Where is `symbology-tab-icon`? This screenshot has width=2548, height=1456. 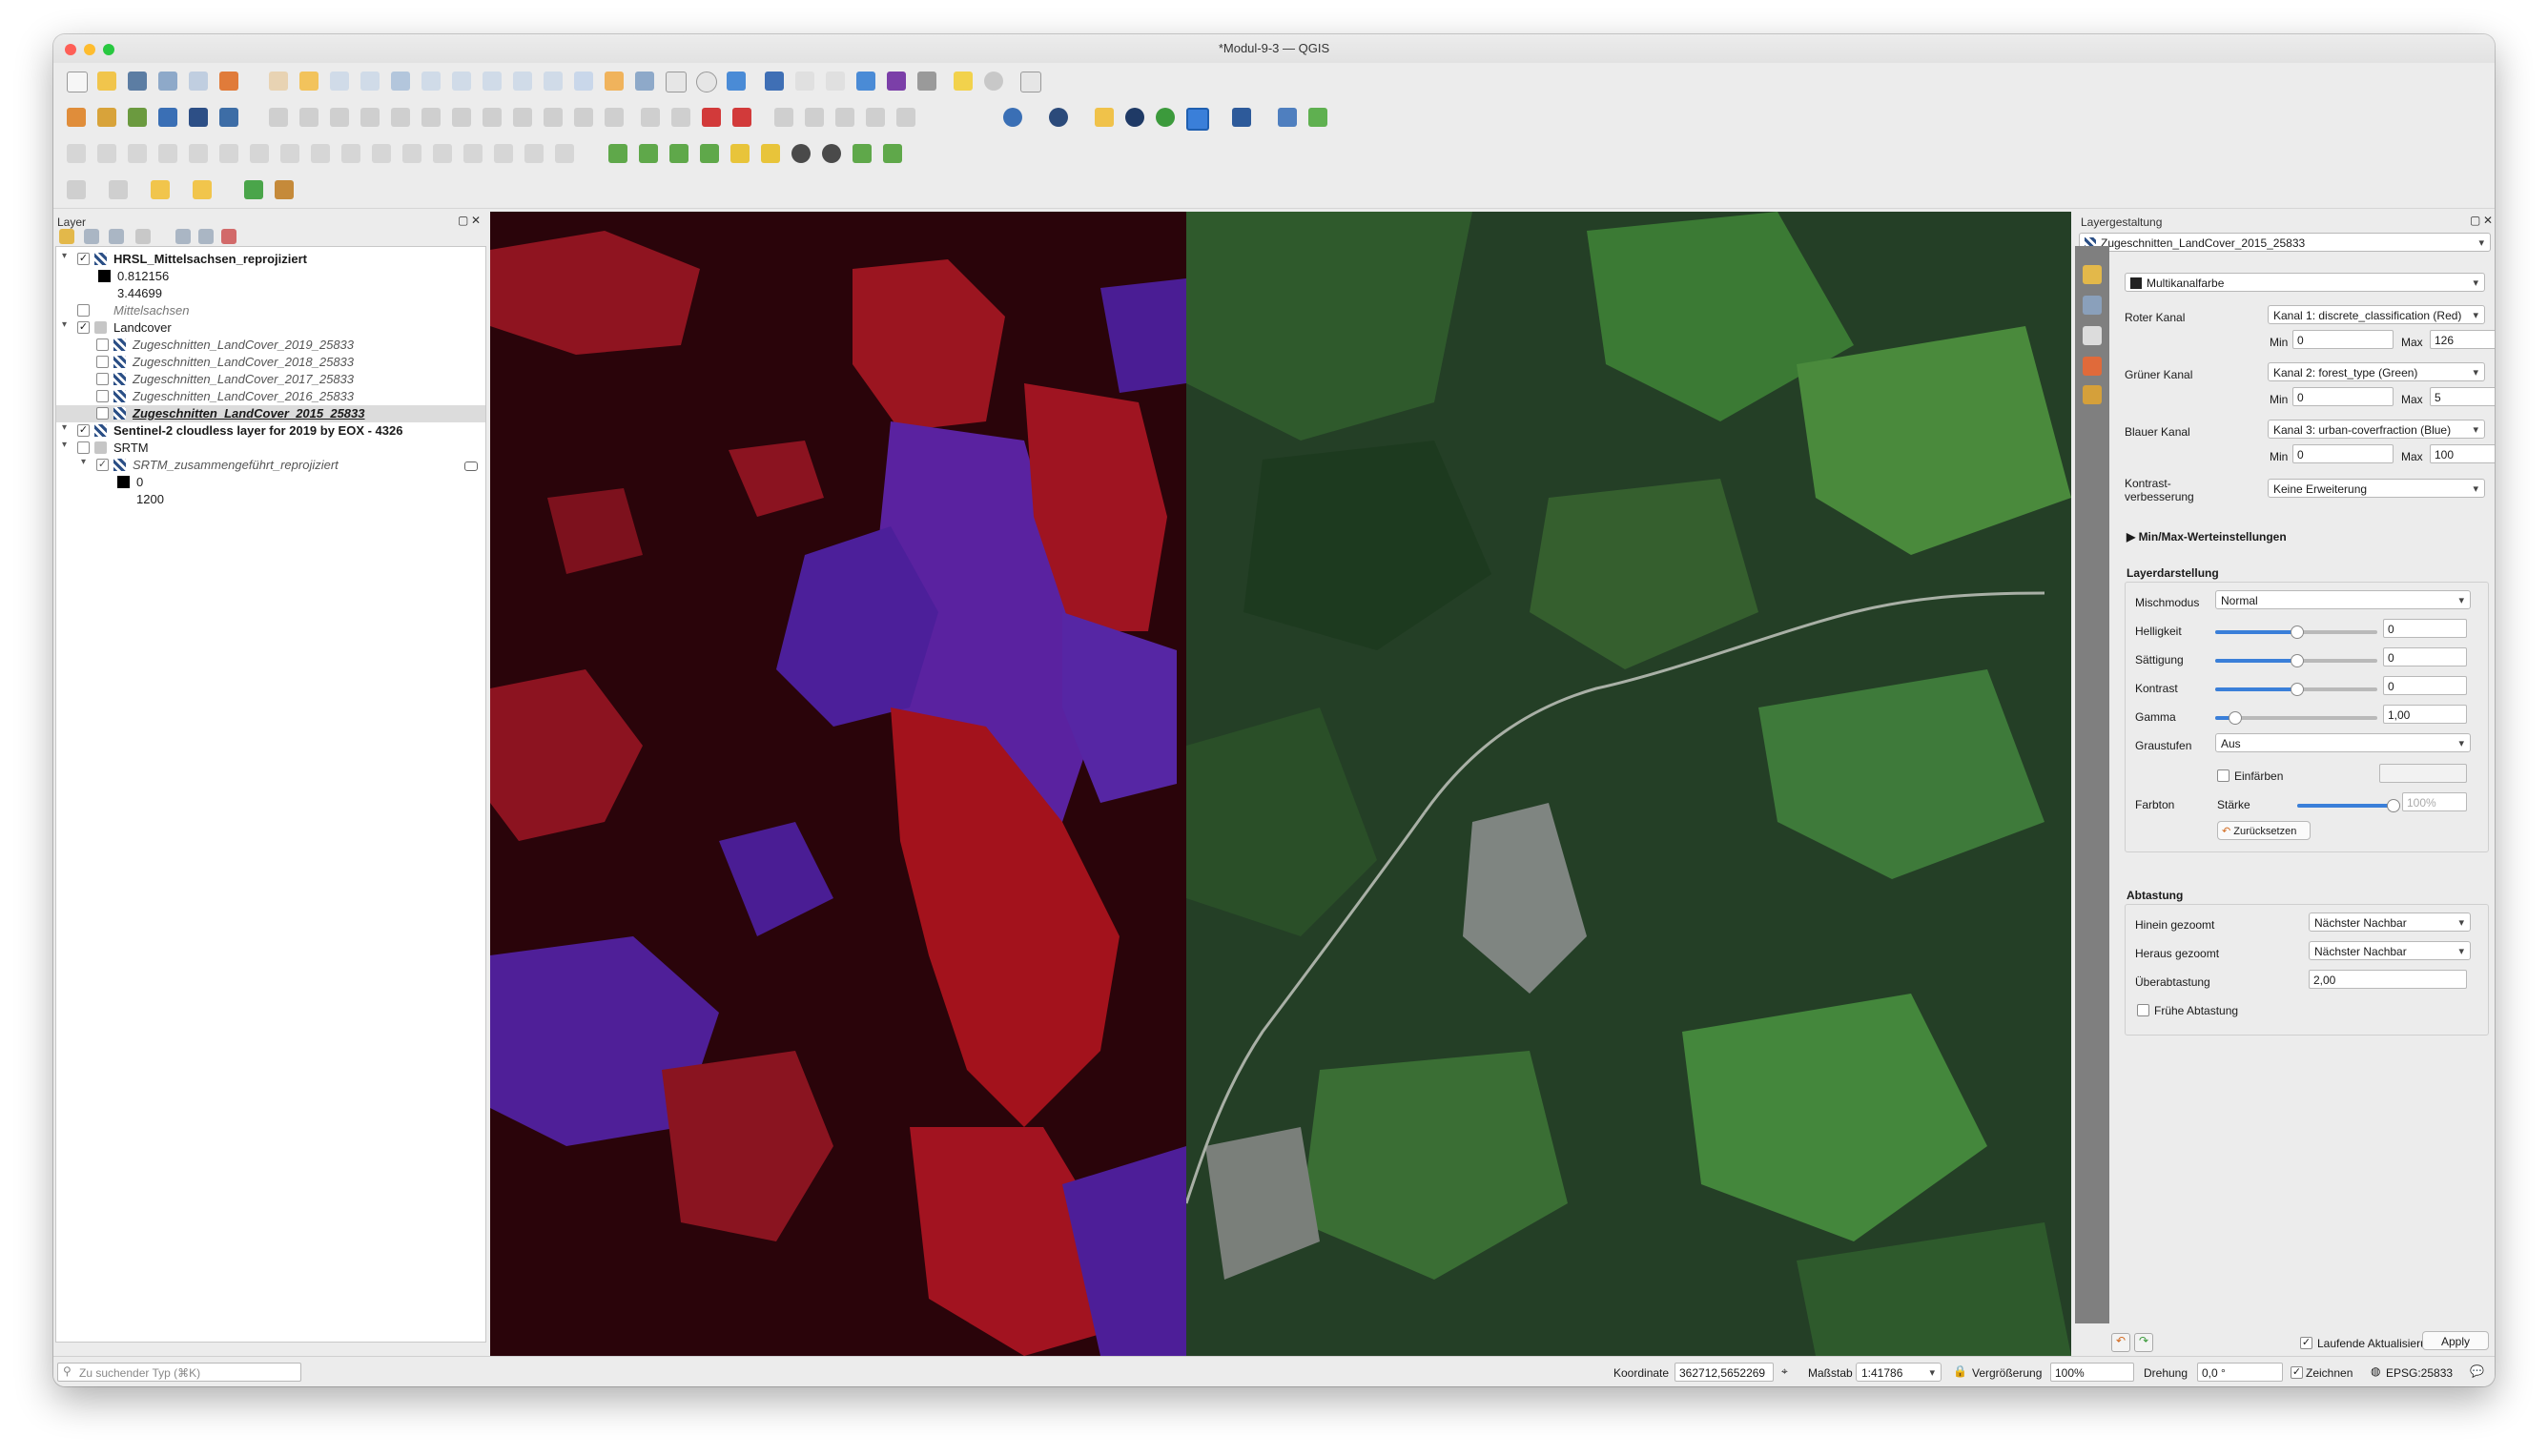
symbology-tab-icon is located at coordinates (2092, 274).